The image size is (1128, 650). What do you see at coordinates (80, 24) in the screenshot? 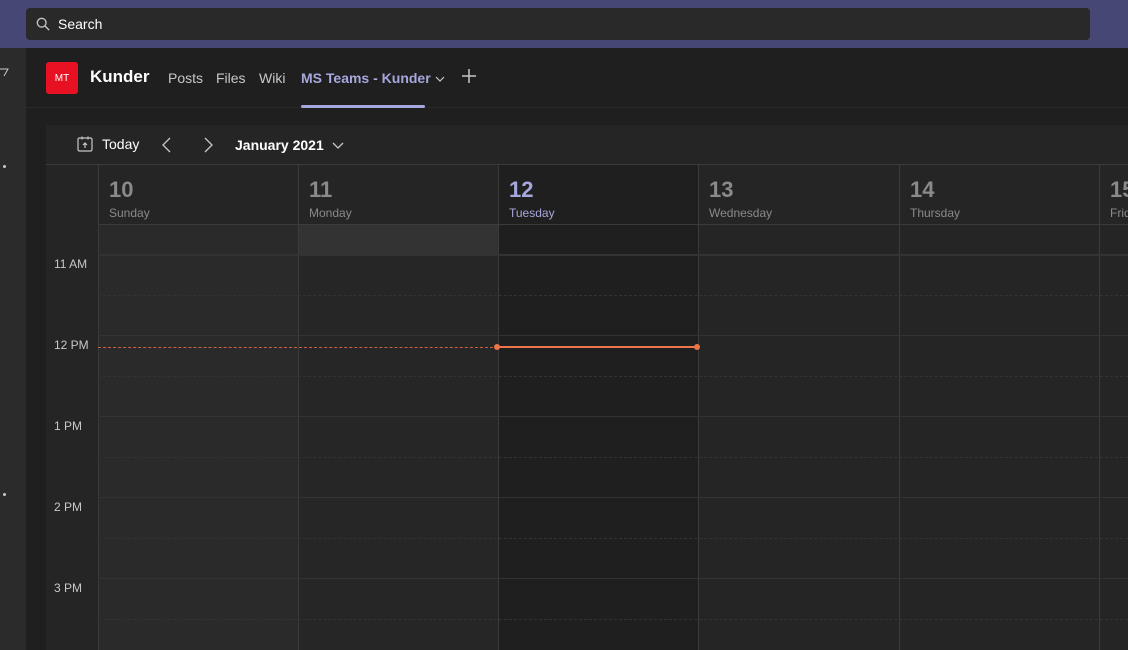
I see `search-input: Search` at bounding box center [80, 24].